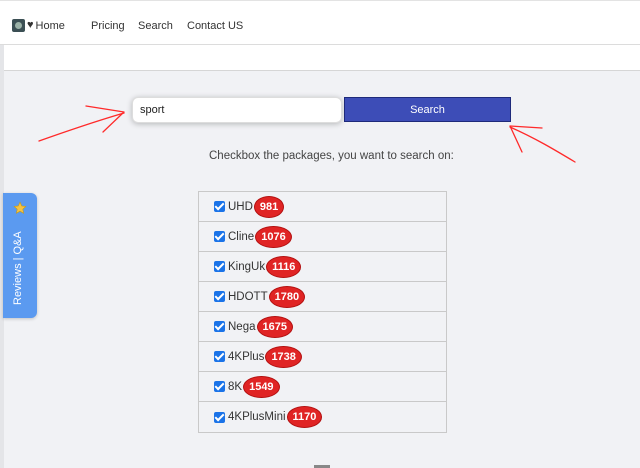 Image resolution: width=640 pixels, height=468 pixels. I want to click on left-arrow-head-icon, so click(105, 119).